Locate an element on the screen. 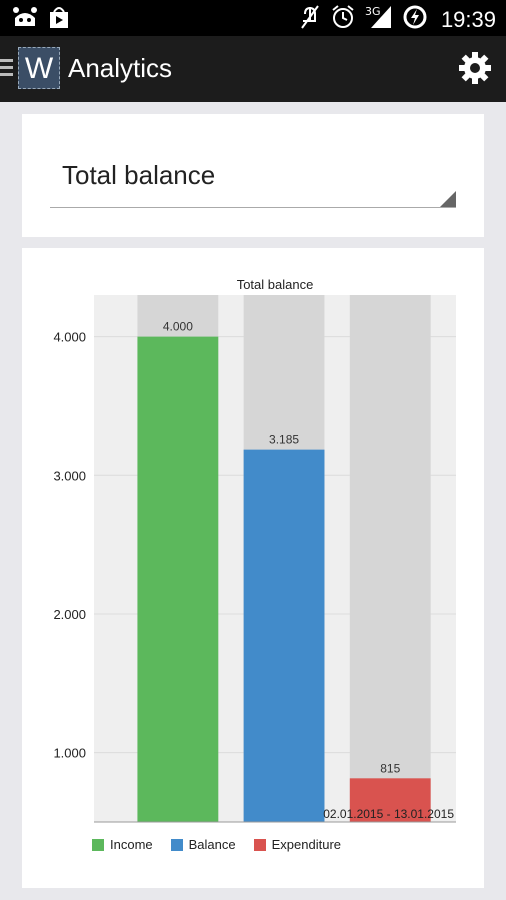  gear-icon is located at coordinates (475, 70).